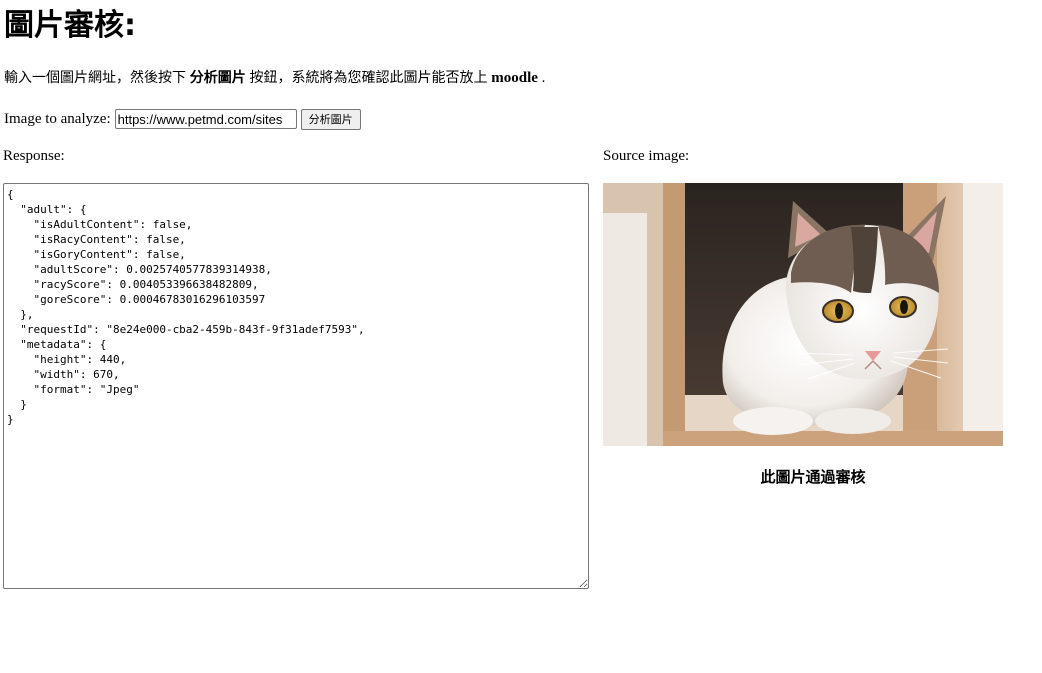 The height and width of the screenshot is (673, 1042). What do you see at coordinates (217, 78) in the screenshot?
I see `intro-button-ref: 分析圖片` at bounding box center [217, 78].